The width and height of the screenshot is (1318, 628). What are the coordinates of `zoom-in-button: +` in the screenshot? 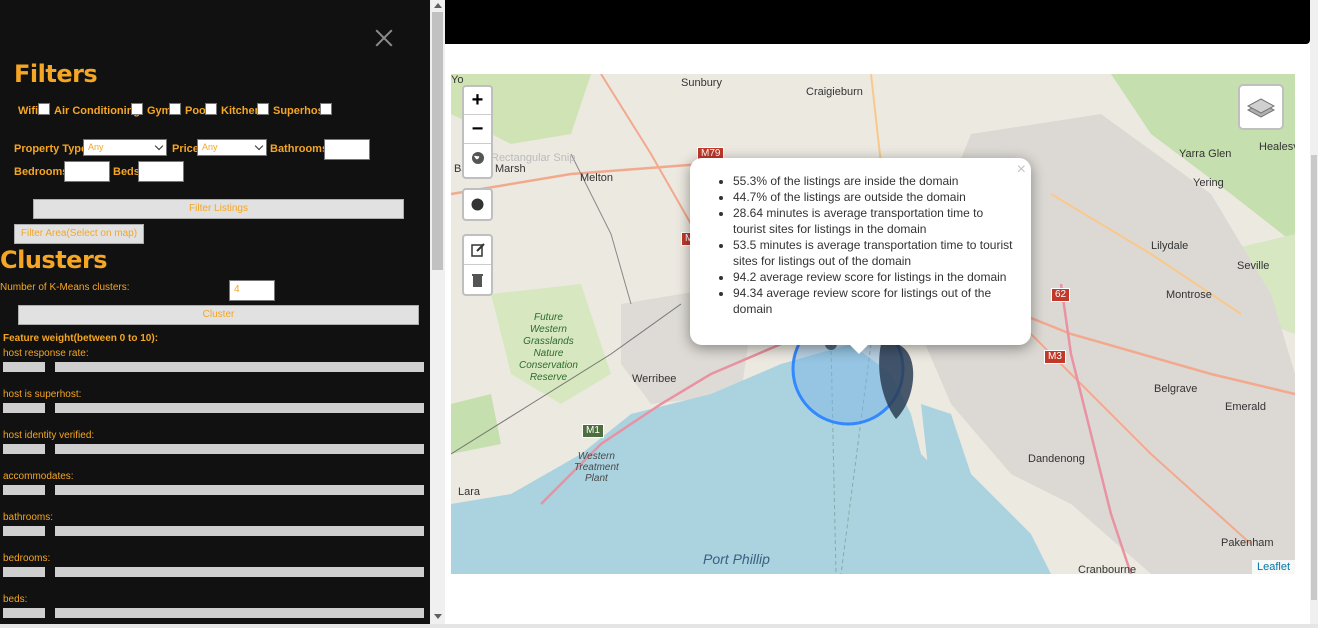 It's located at (477, 101).